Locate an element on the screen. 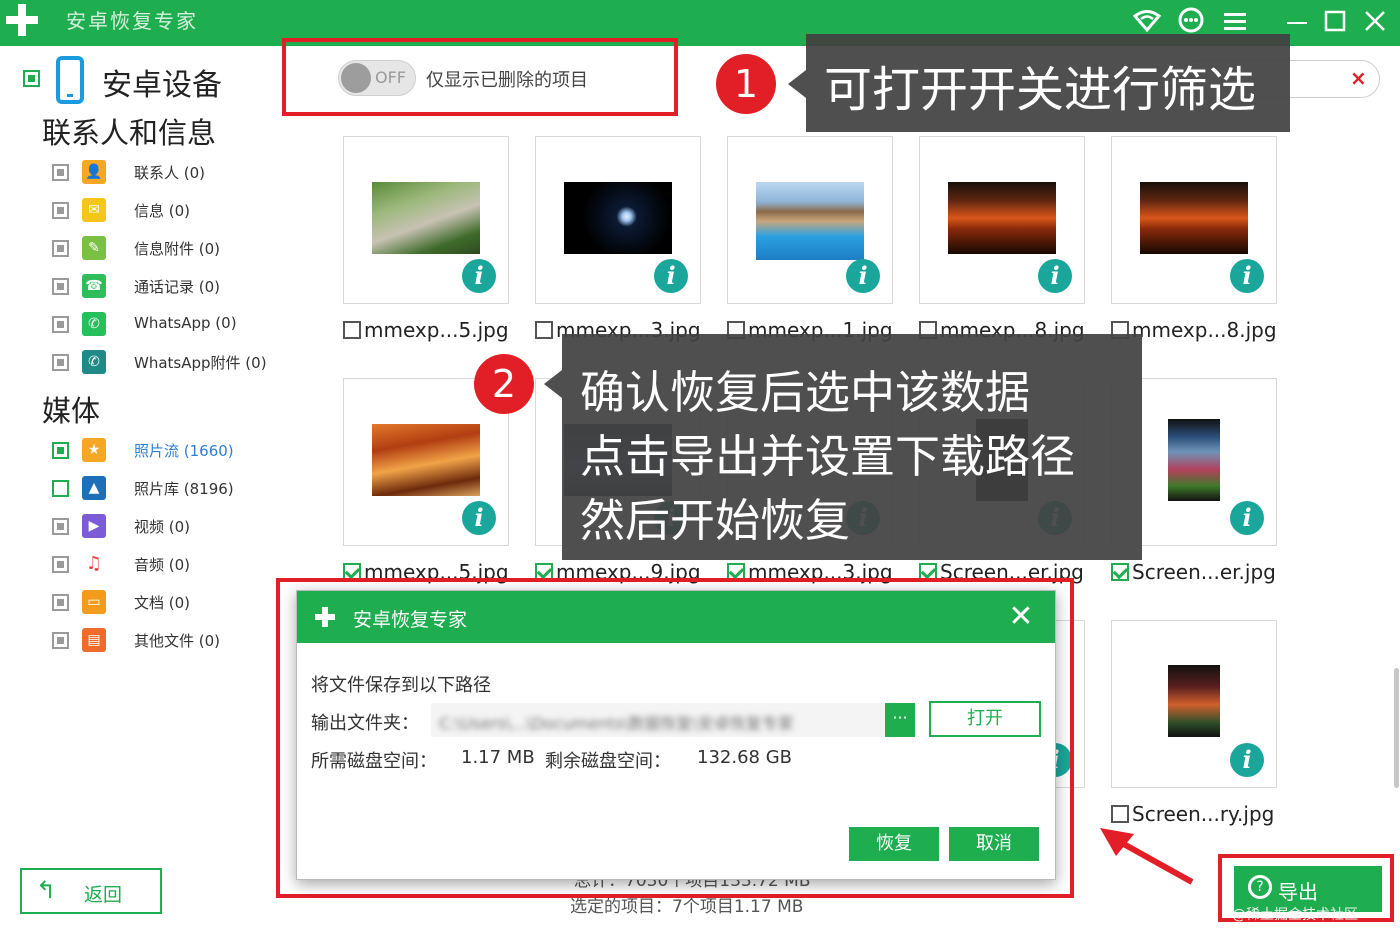 Image resolution: width=1400 pixels, height=932 pixels. export-icon: ? is located at coordinates (1260, 887).